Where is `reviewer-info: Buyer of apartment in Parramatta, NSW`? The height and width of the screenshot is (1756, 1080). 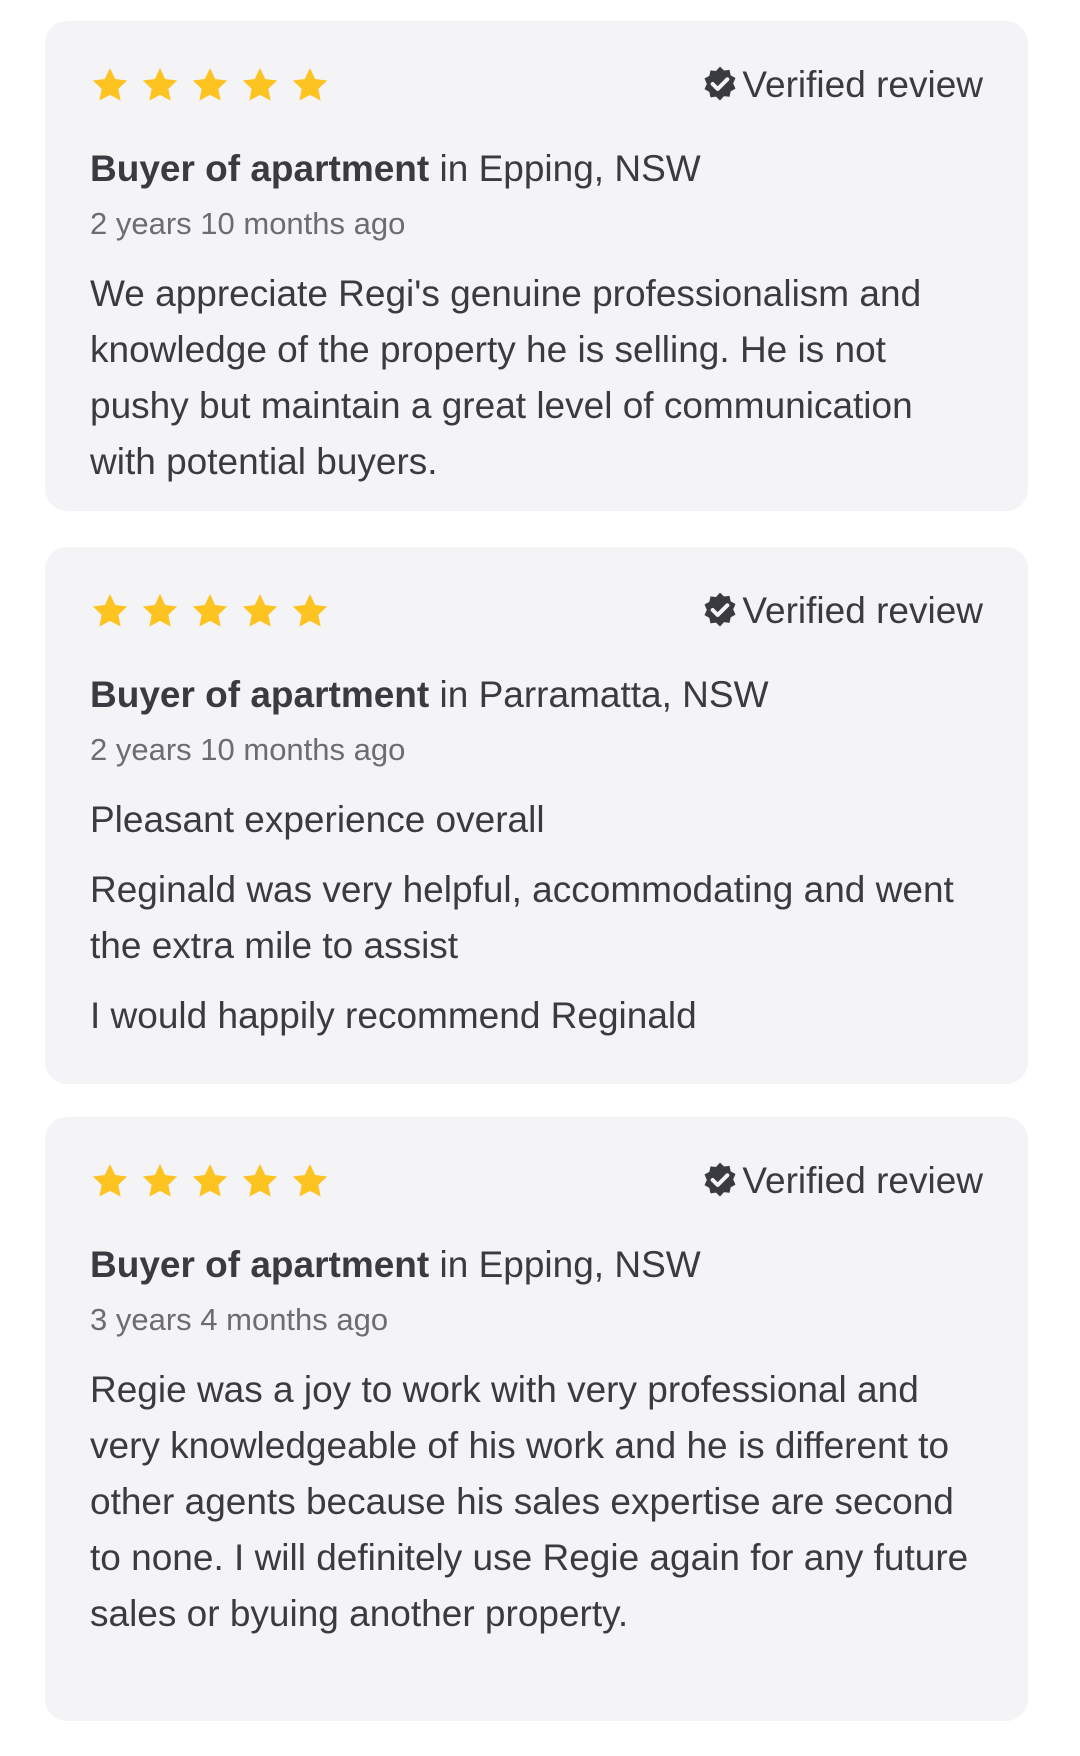
reviewer-info: Buyer of apartment in Parramatta, NSW is located at coordinates (536, 695).